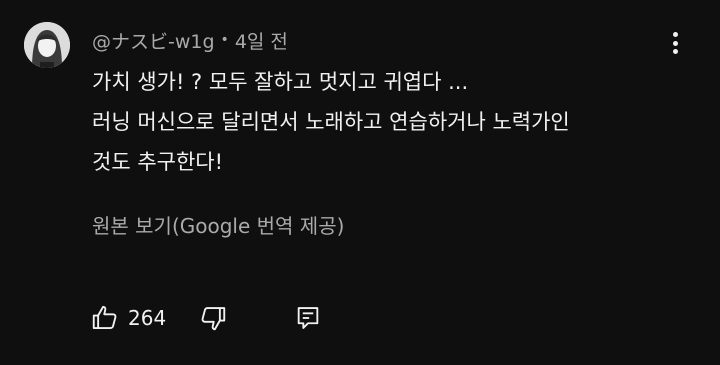  Describe the element at coordinates (104, 317) in the screenshot. I see `thumb-up-icon` at that location.